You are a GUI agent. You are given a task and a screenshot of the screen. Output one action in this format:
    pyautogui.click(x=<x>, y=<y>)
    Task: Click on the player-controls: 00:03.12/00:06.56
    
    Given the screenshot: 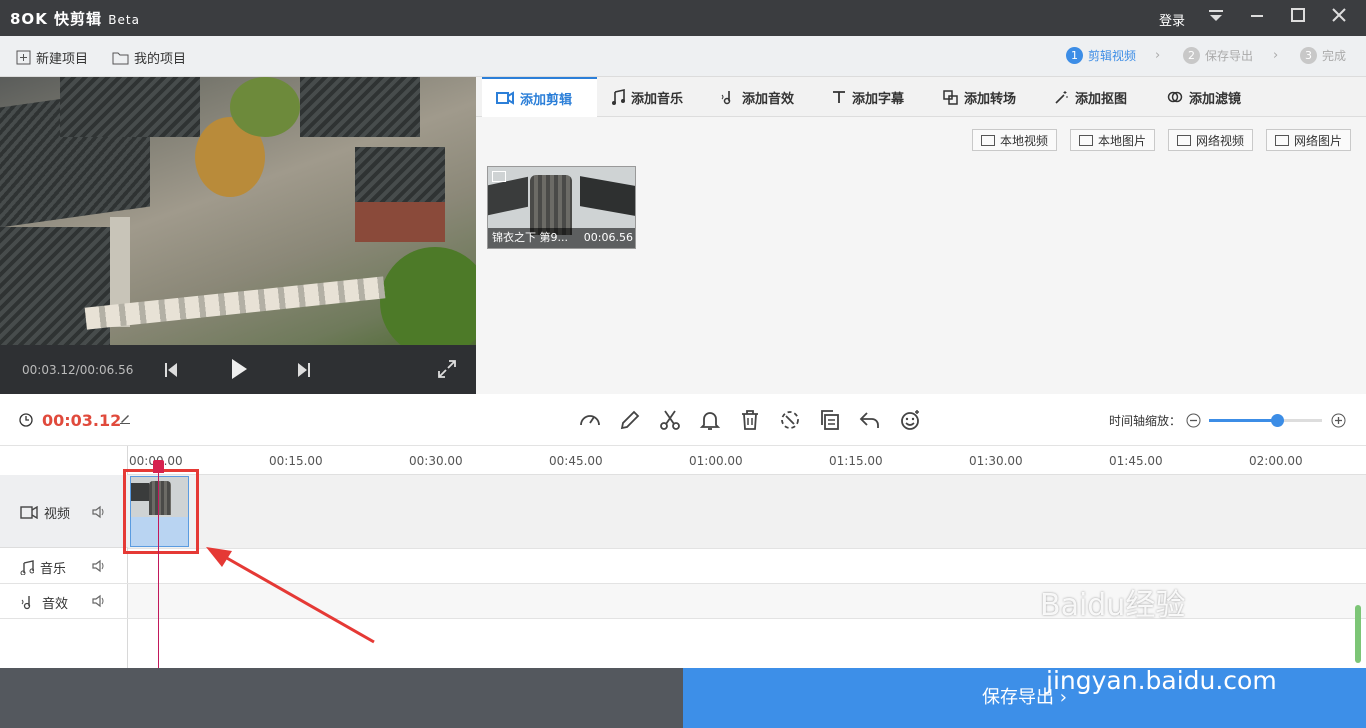 What is the action you would take?
    pyautogui.click(x=238, y=369)
    